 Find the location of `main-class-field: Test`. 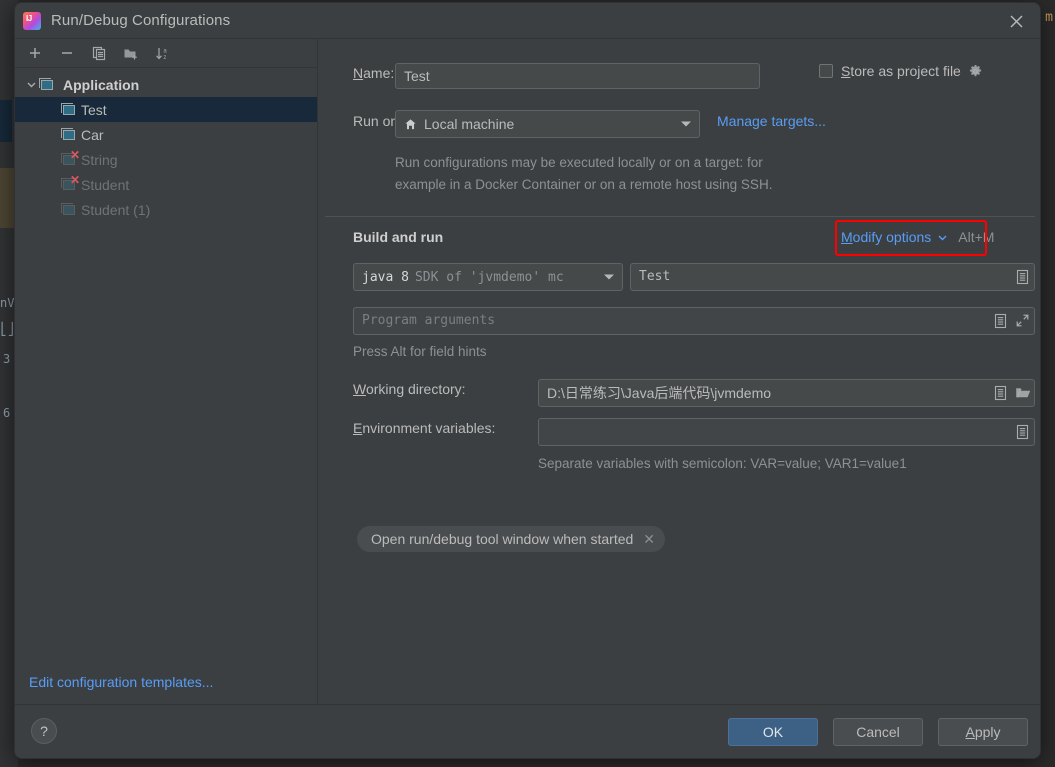

main-class-field: Test is located at coordinates (832, 277).